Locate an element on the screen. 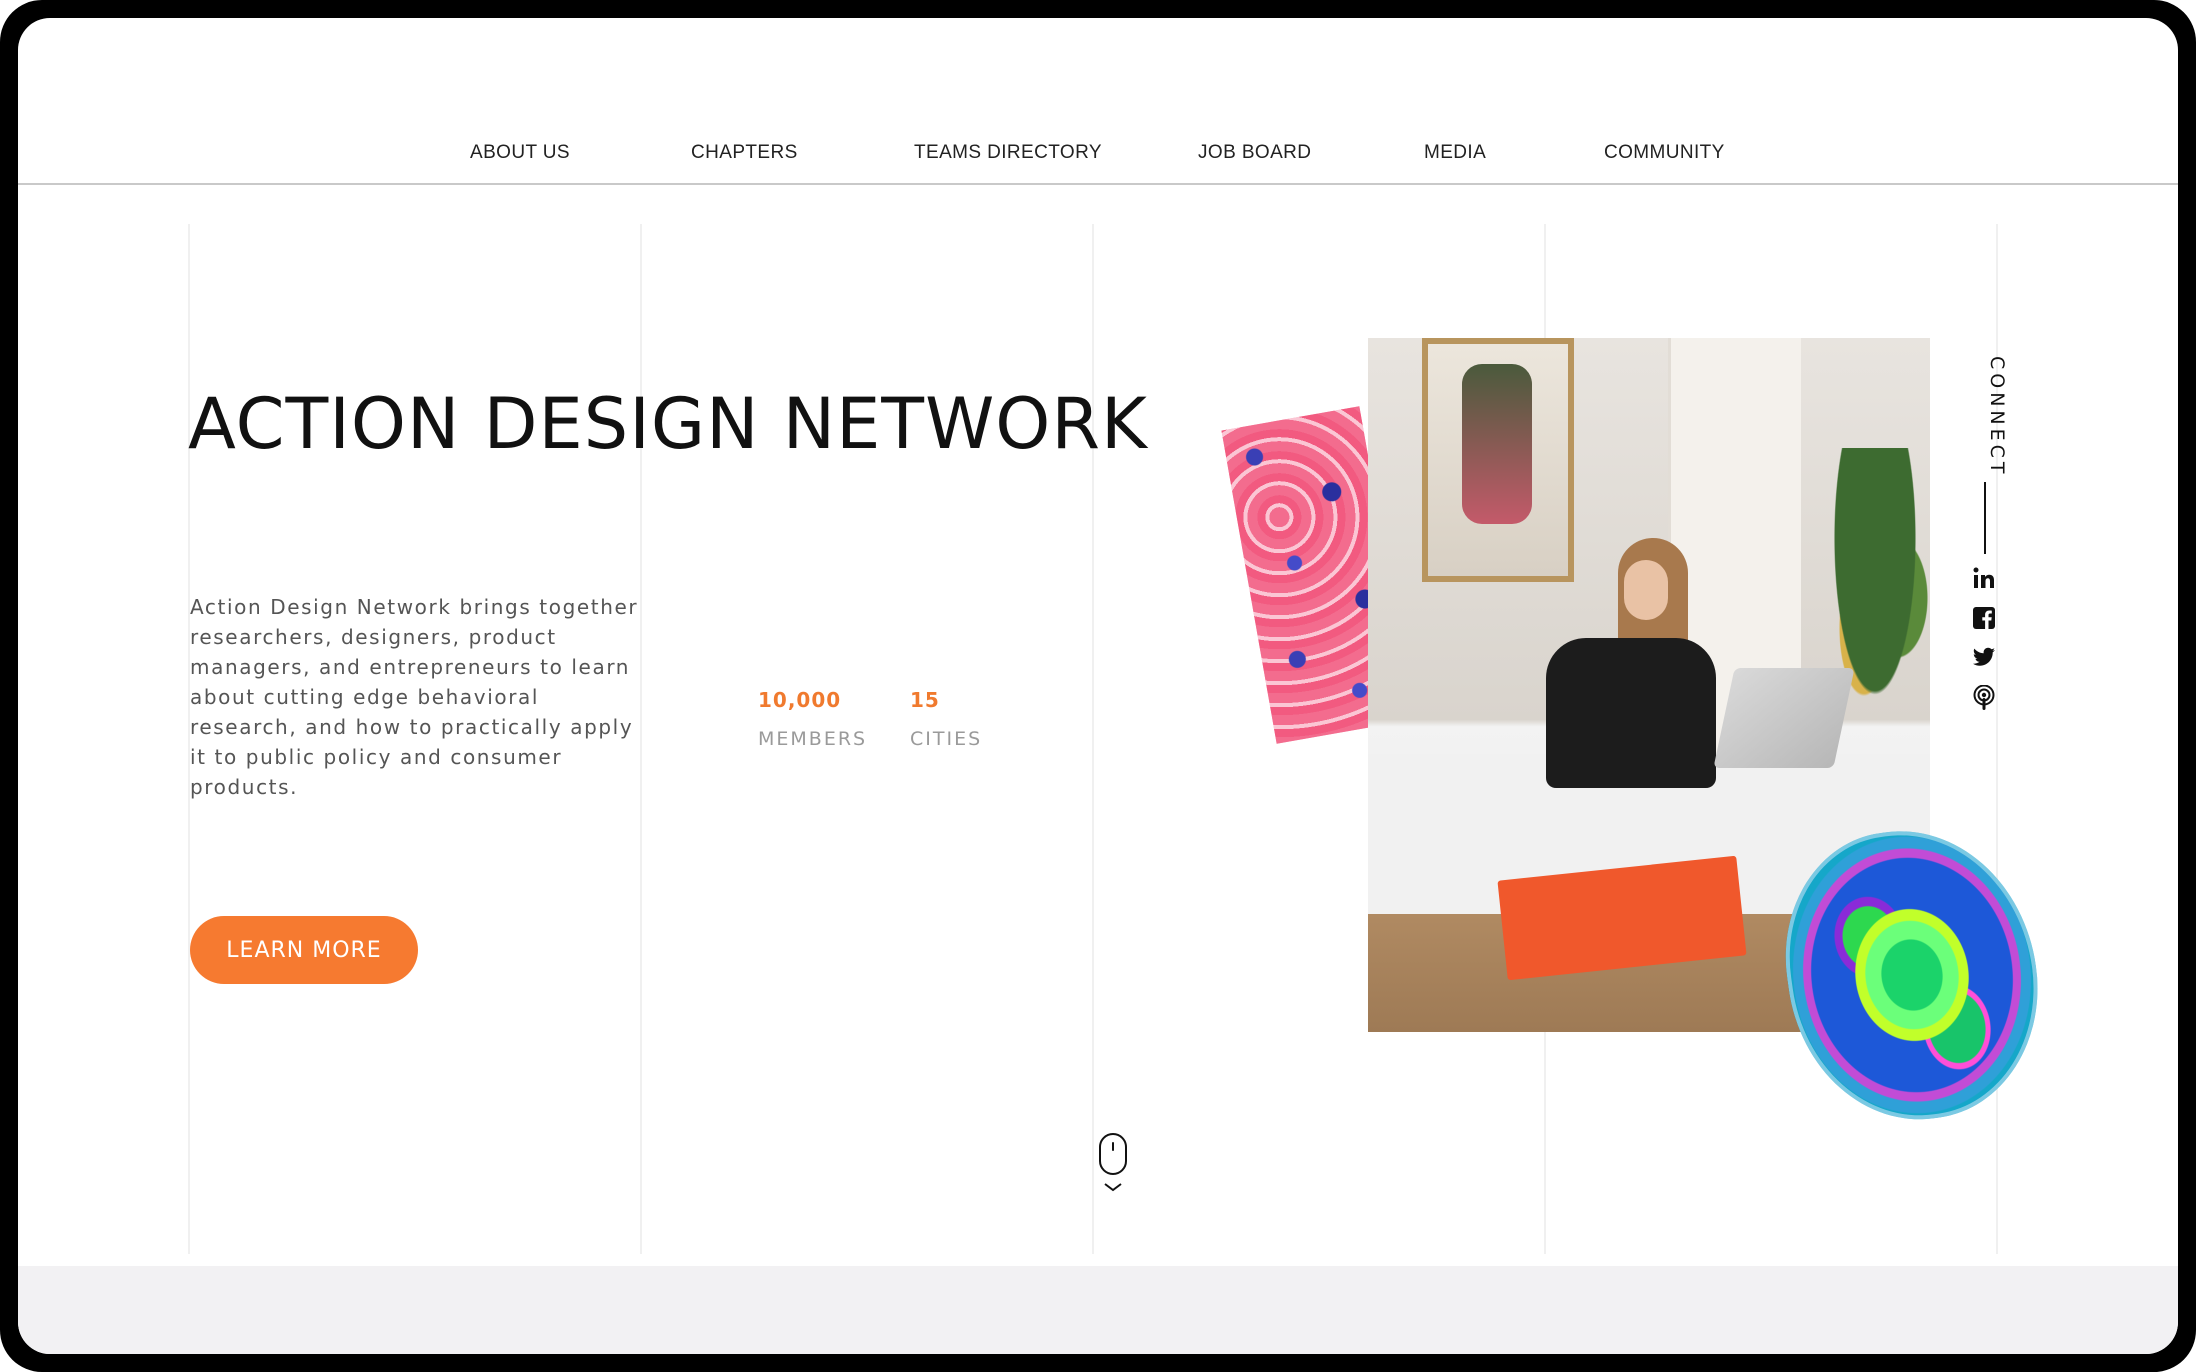 This screenshot has width=2196, height=1372. learn-more-button: LEARN MORE is located at coordinates (304, 950).